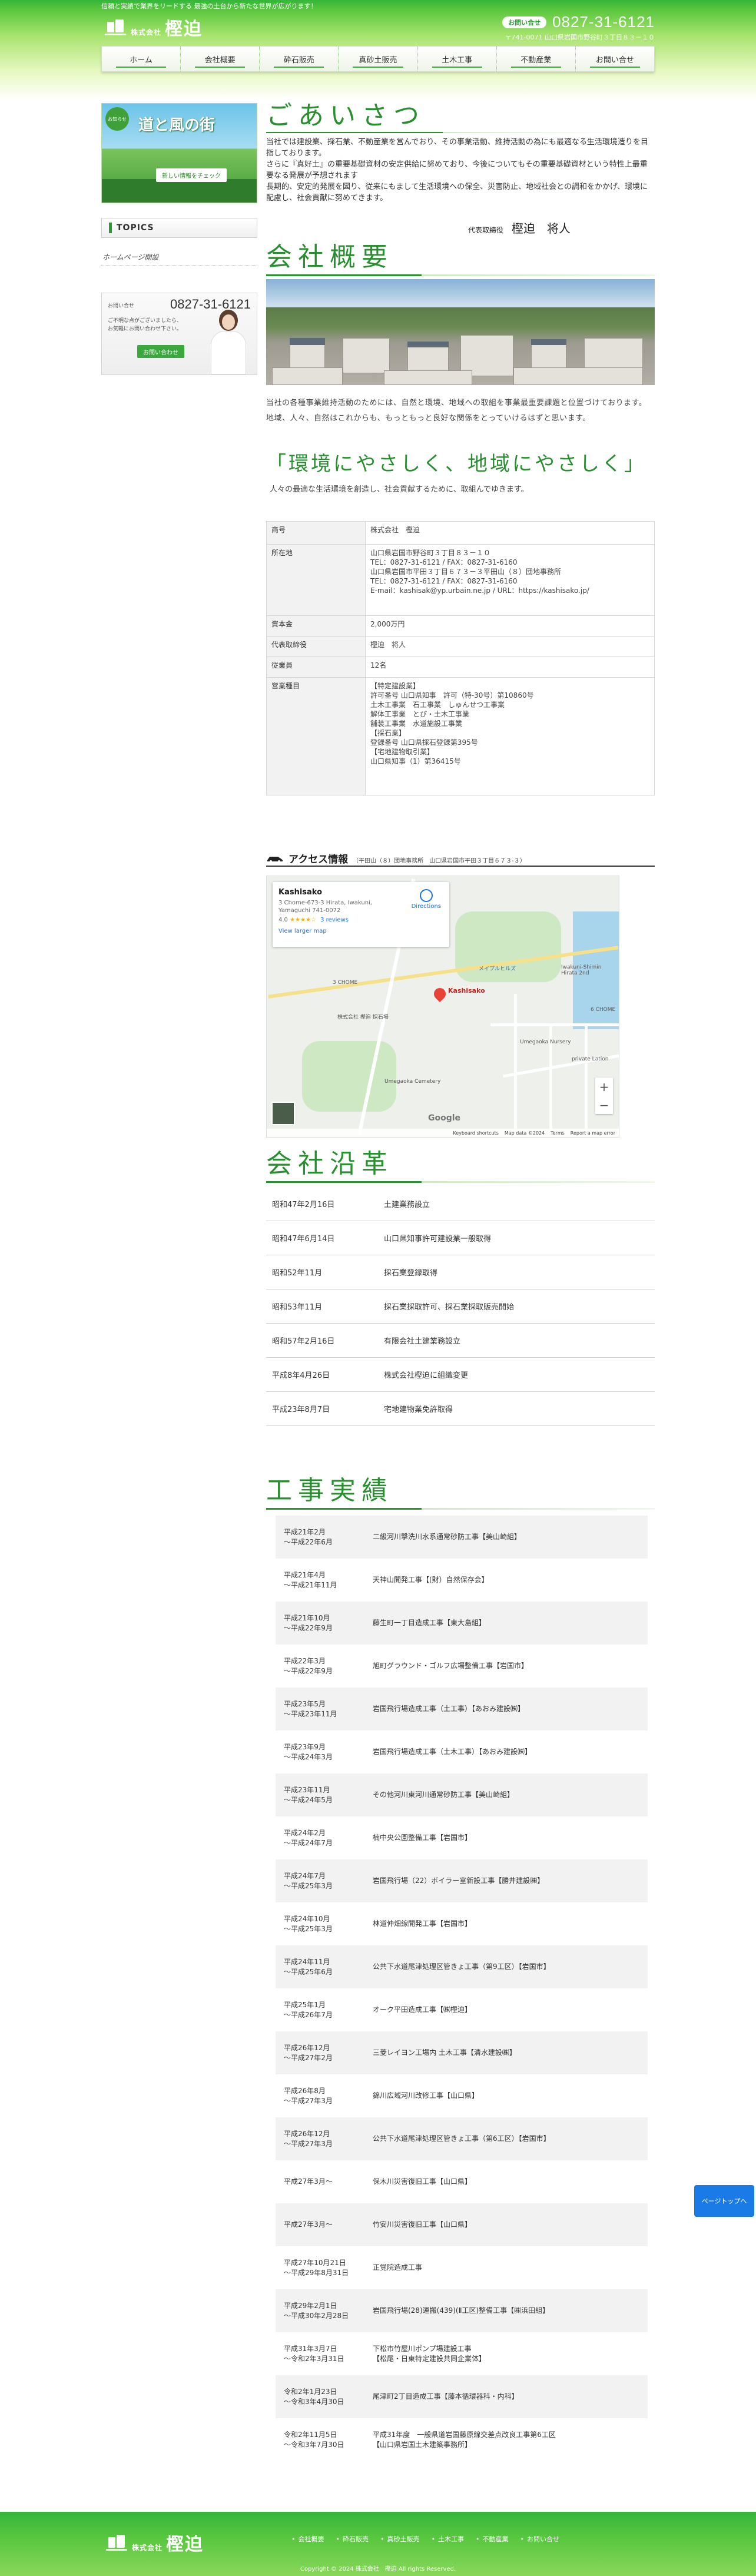  I want to click on nav-masado: 真砂土販売, so click(378, 59).